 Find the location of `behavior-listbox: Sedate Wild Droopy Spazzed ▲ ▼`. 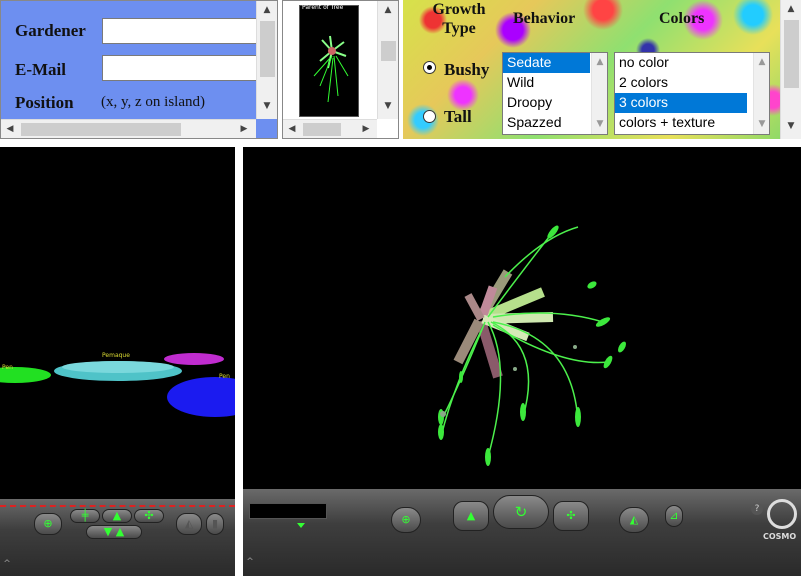

behavior-listbox: Sedate Wild Droopy Spazzed ▲ ▼ is located at coordinates (555, 93).